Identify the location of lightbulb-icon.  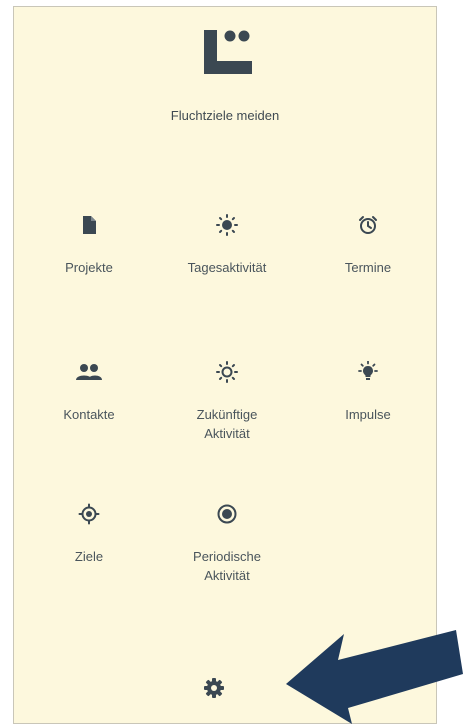
(368, 370).